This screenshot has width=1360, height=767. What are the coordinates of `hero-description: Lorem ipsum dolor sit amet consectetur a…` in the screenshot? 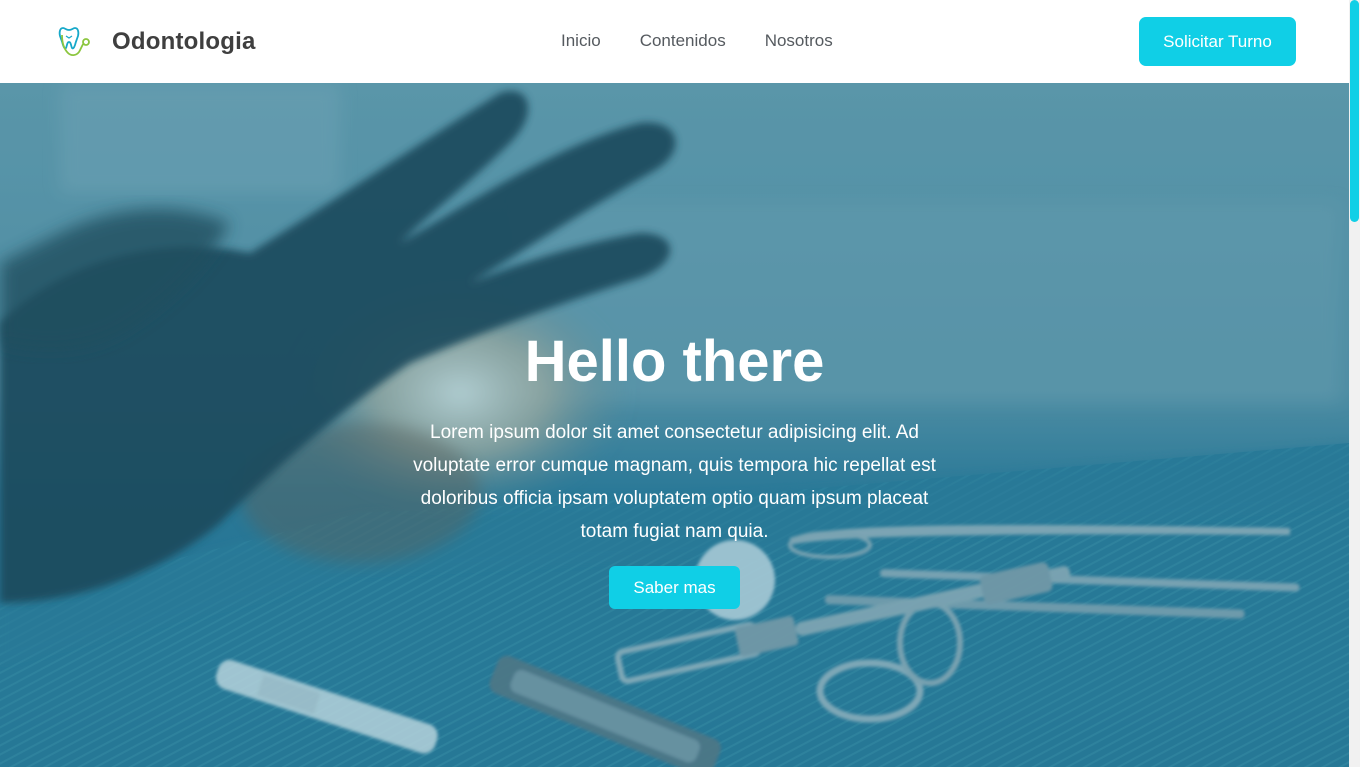 It's located at (674, 482).